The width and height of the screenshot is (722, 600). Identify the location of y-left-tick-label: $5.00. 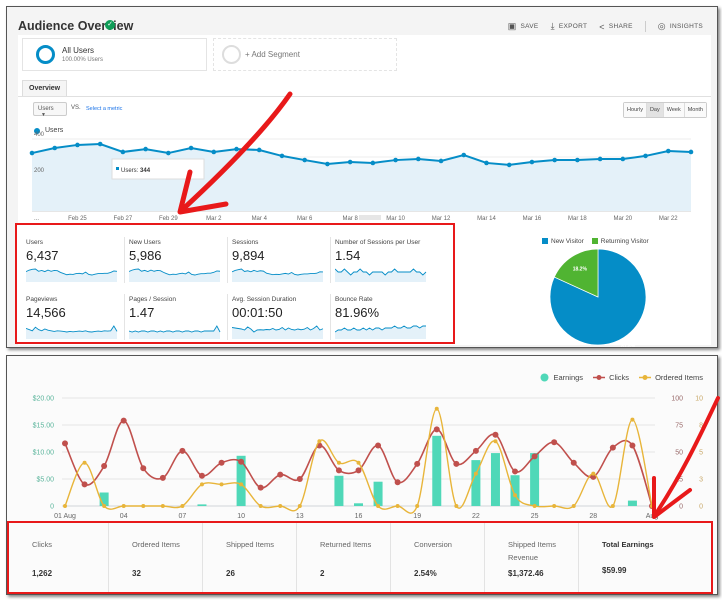
(45, 480).